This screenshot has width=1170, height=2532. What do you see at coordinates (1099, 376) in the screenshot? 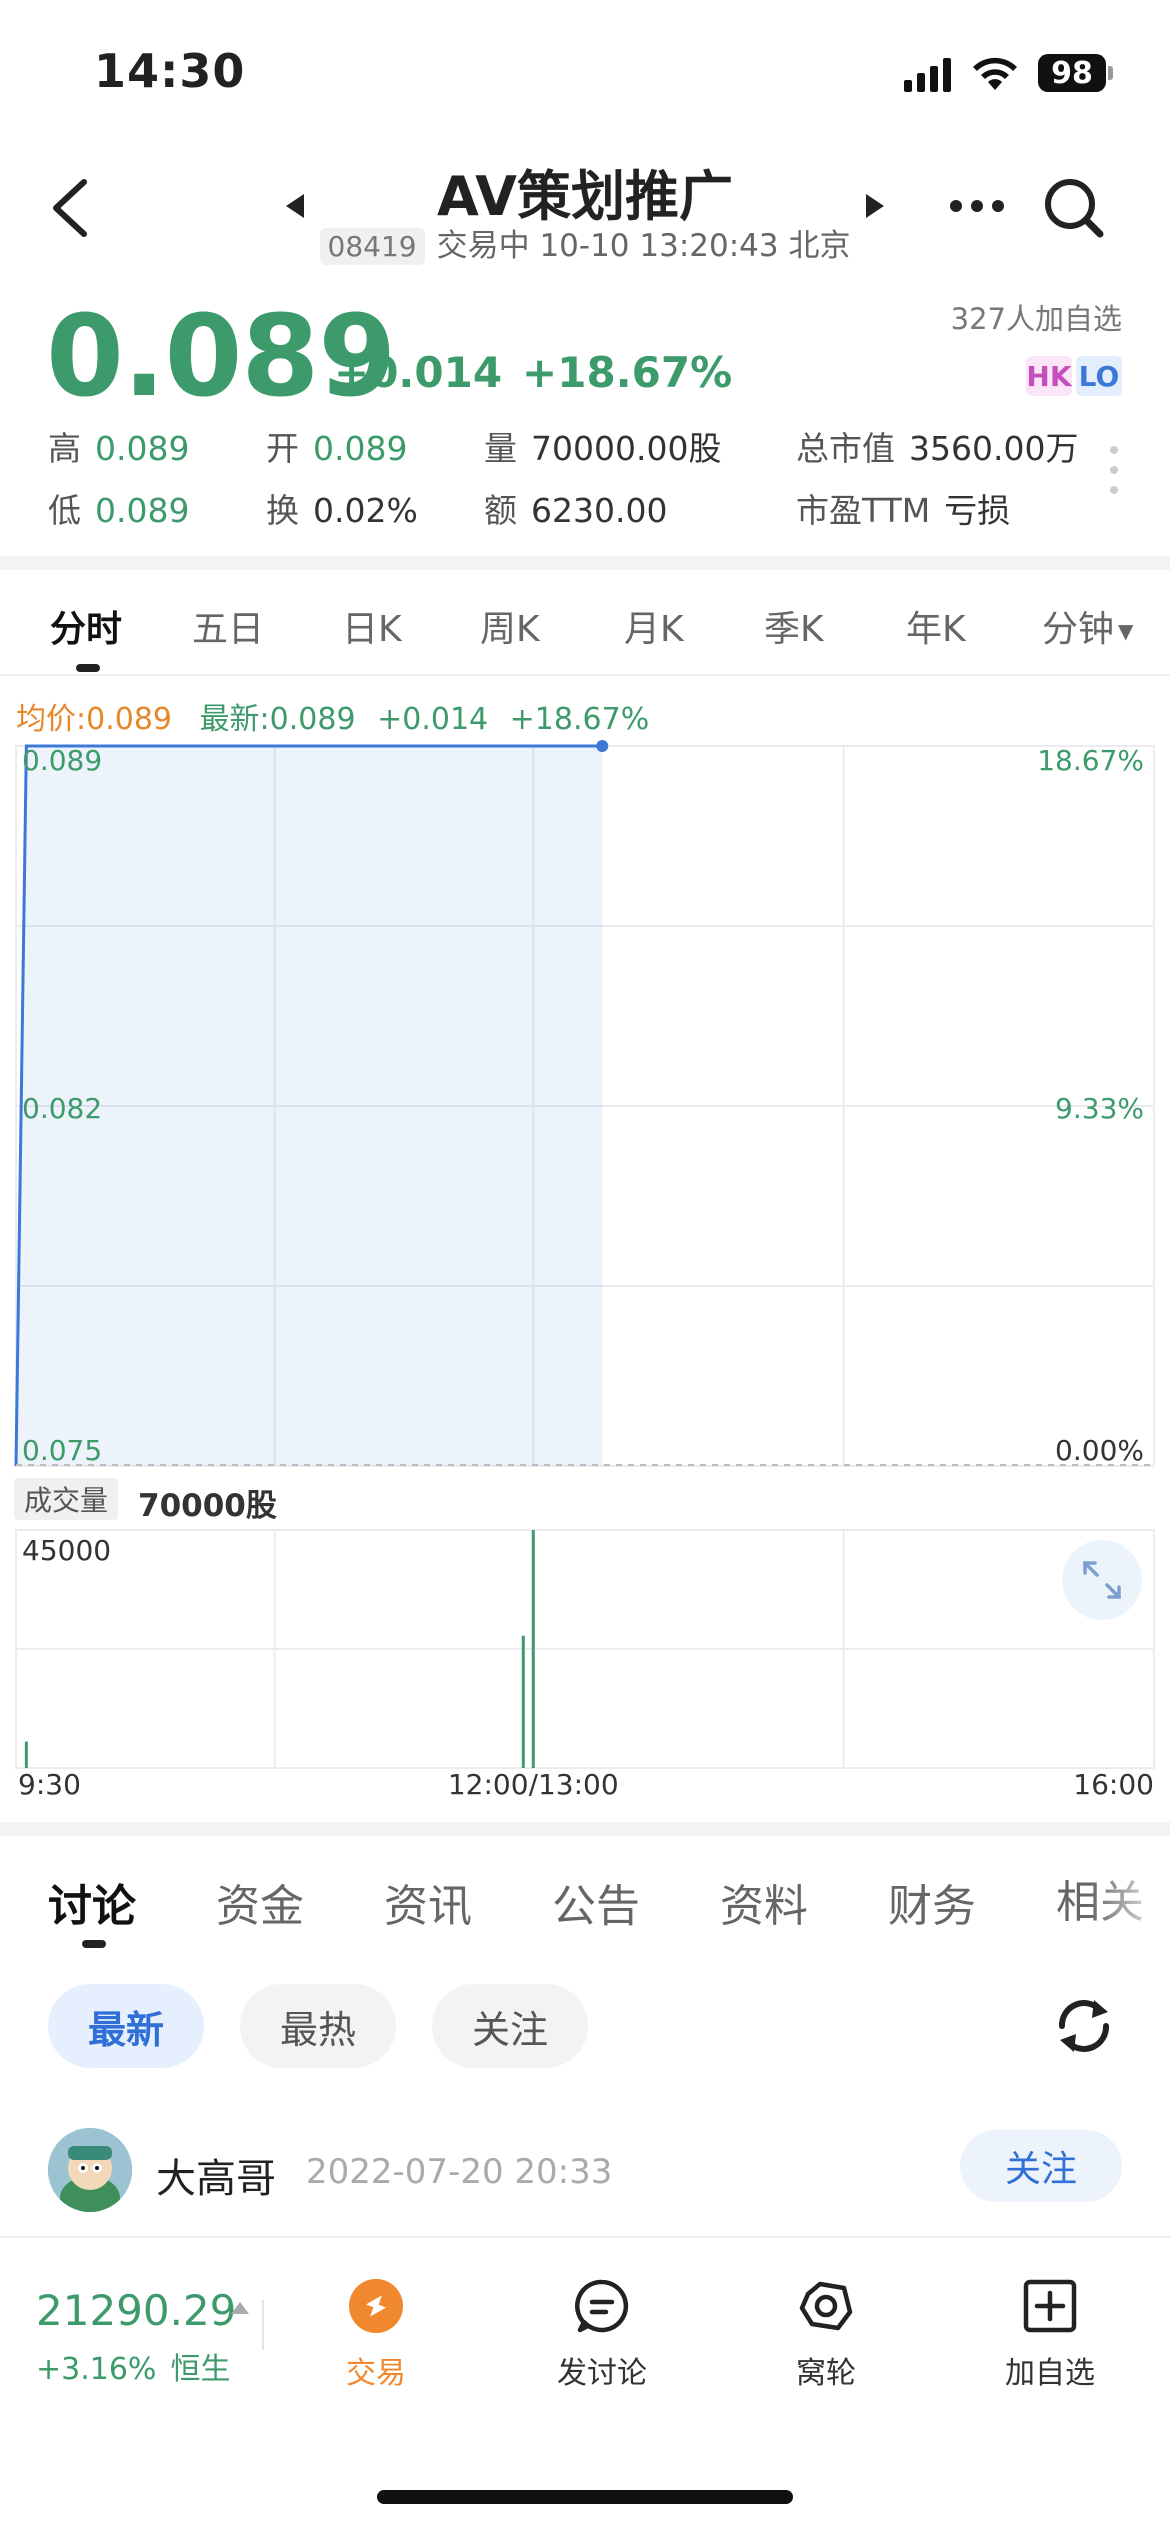
I see `market-tag-lo: LO` at bounding box center [1099, 376].